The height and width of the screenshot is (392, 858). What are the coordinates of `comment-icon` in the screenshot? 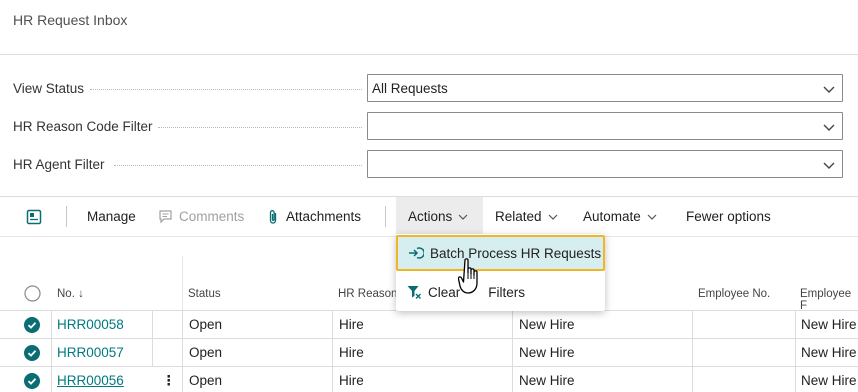 It's located at (165, 217).